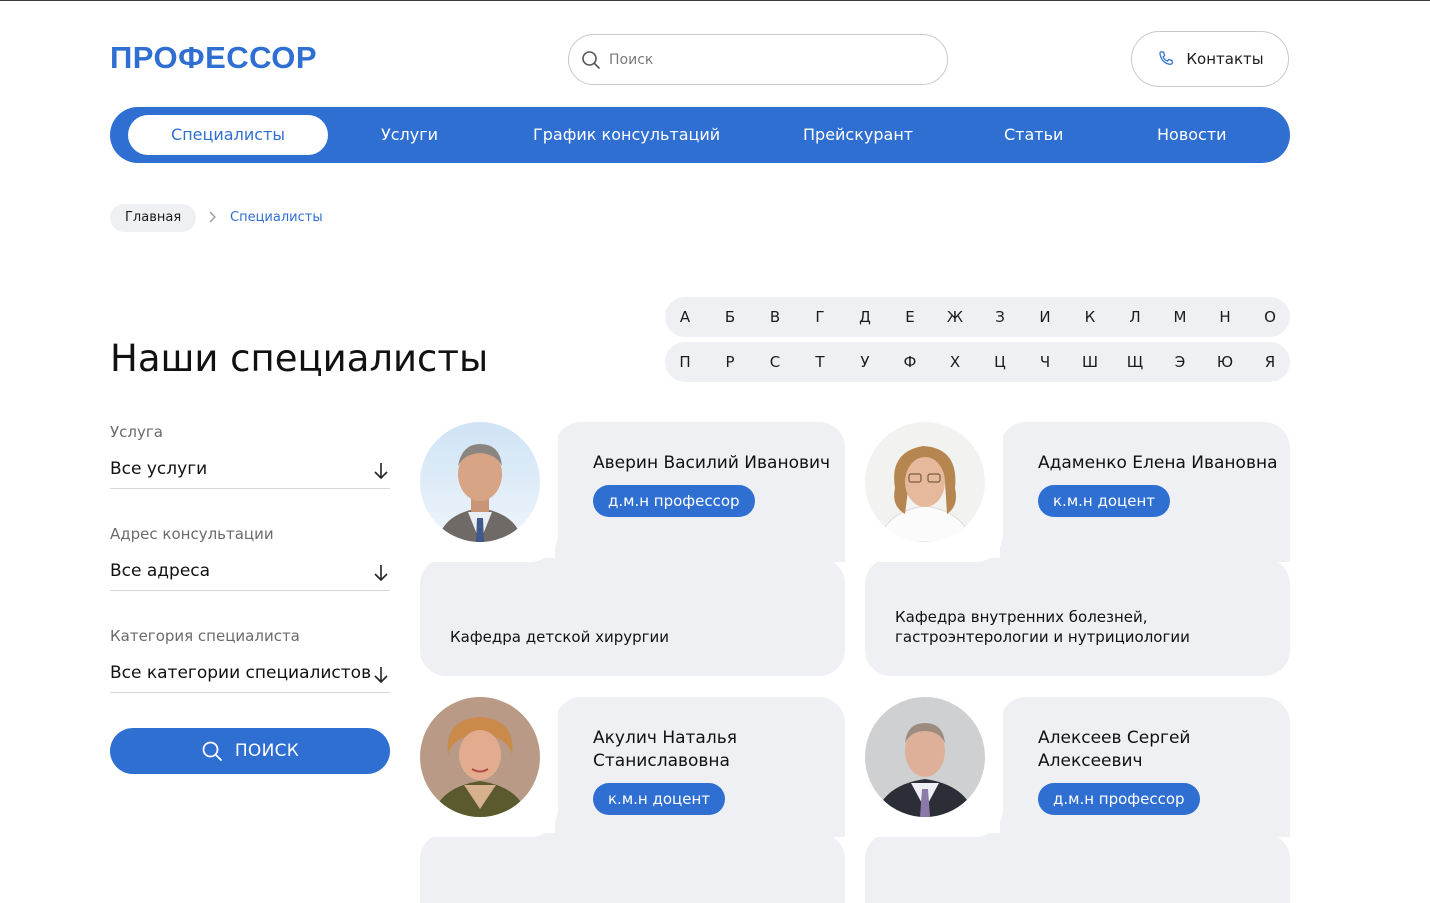 Image resolution: width=1430 pixels, height=903 pixels. Describe the element at coordinates (977, 317) in the screenshot. I see `alphabet-row-1: А Б В Г Д Е Ж З И К Л М Н О` at that location.